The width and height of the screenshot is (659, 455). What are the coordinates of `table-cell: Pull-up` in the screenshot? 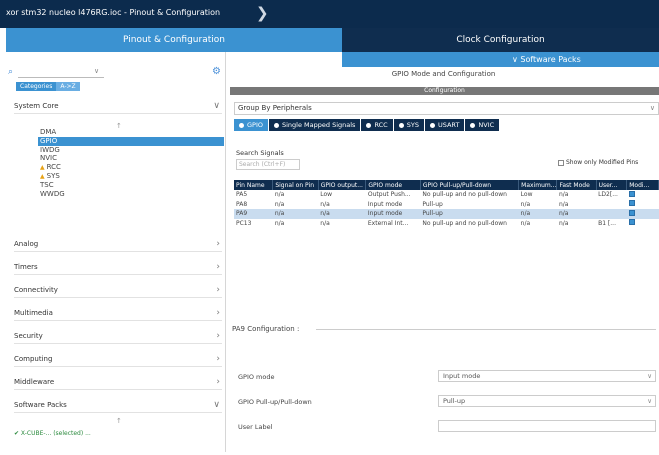 It's located at (432, 204).